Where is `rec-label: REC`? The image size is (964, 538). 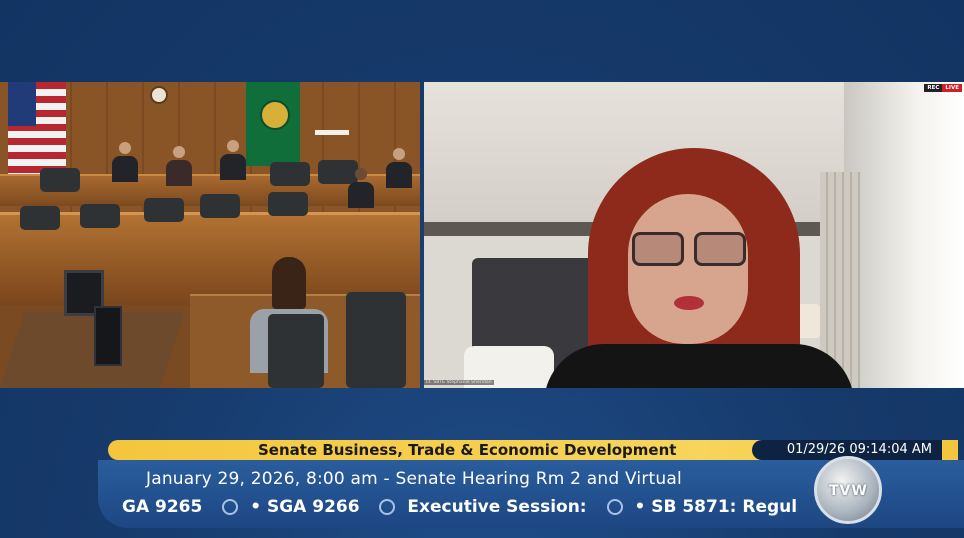 rec-label: REC is located at coordinates (933, 88).